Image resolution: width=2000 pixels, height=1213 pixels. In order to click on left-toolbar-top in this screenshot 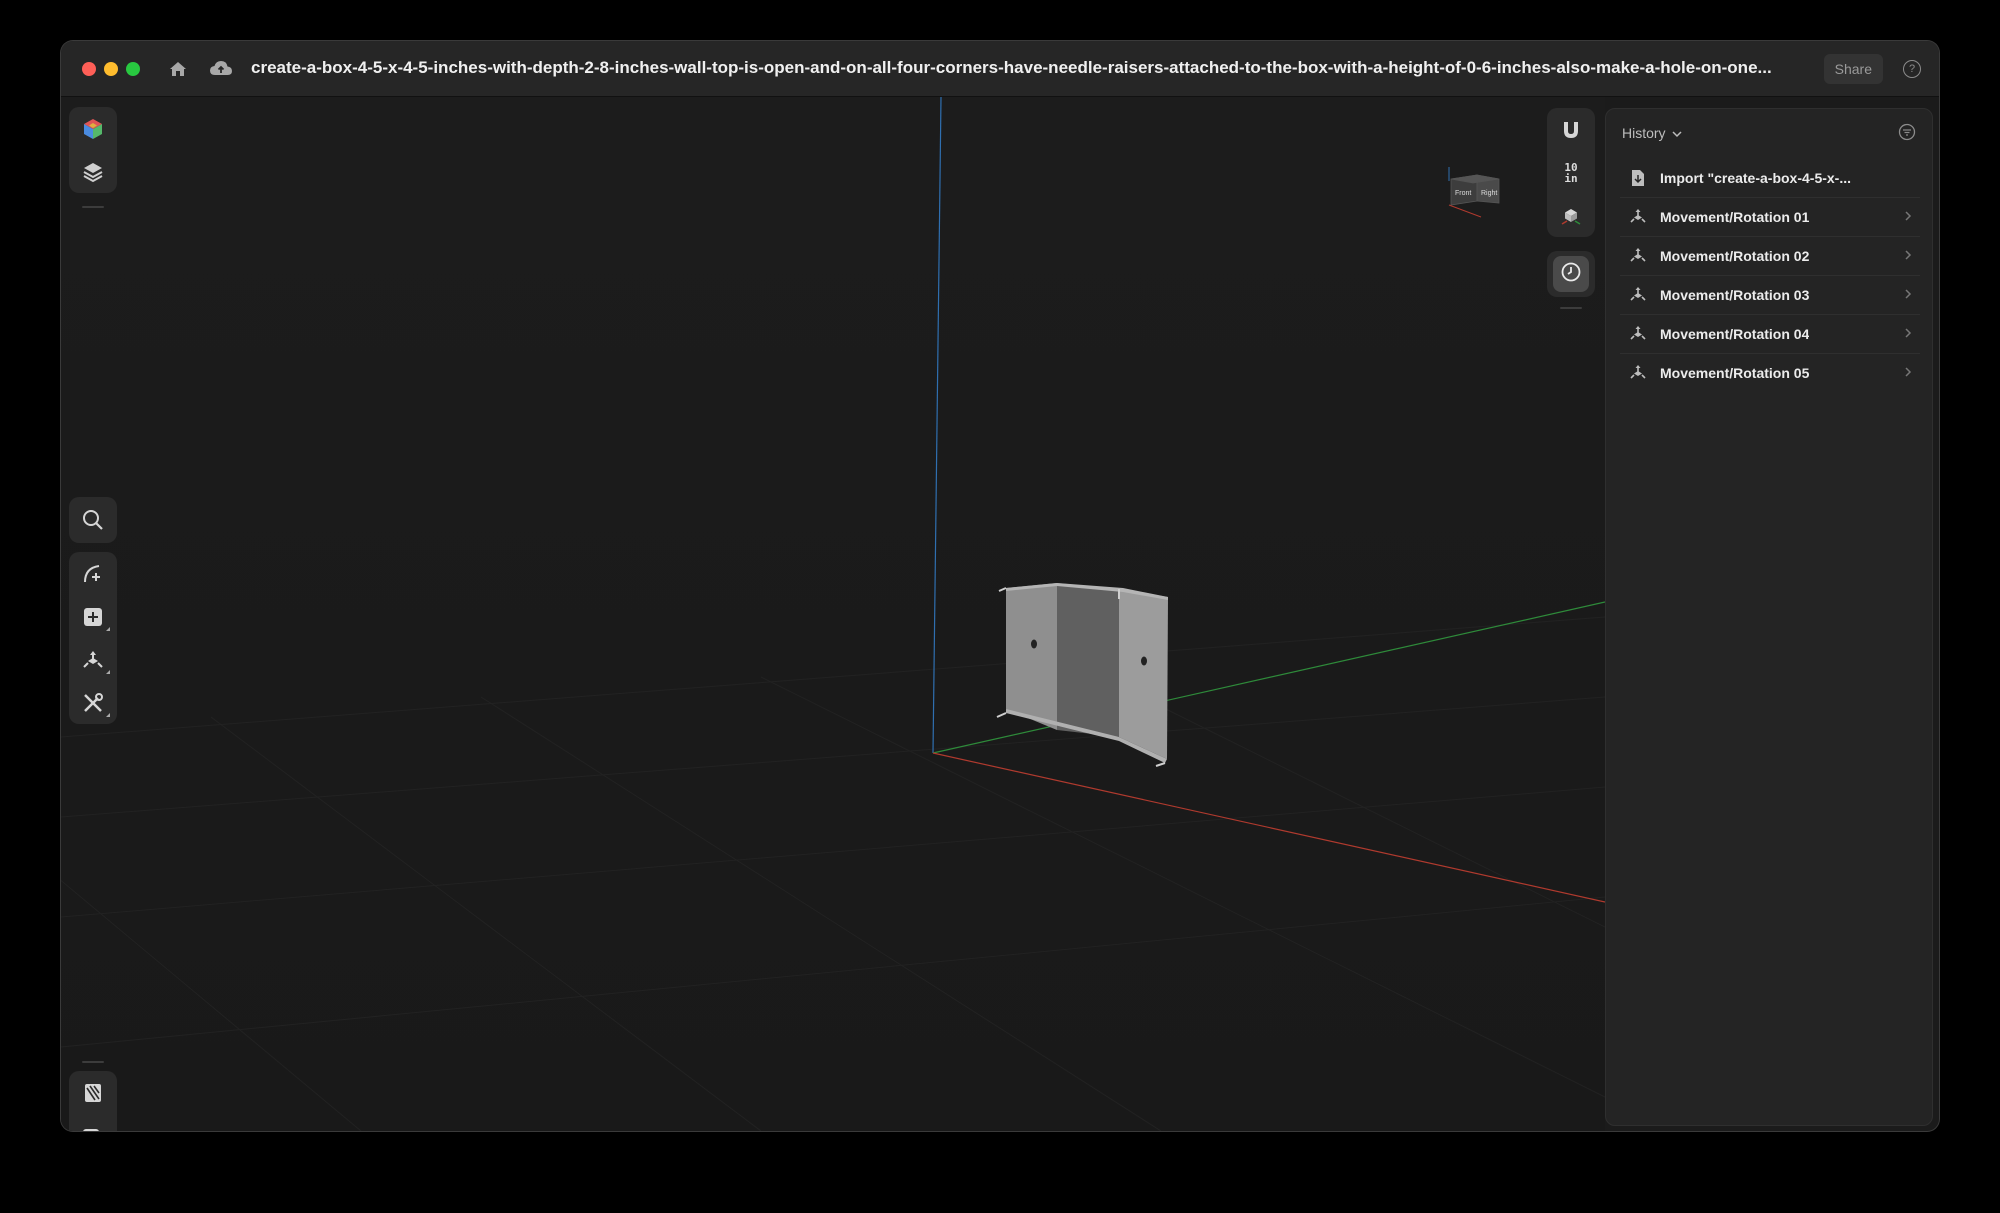, I will do `click(93, 150)`.